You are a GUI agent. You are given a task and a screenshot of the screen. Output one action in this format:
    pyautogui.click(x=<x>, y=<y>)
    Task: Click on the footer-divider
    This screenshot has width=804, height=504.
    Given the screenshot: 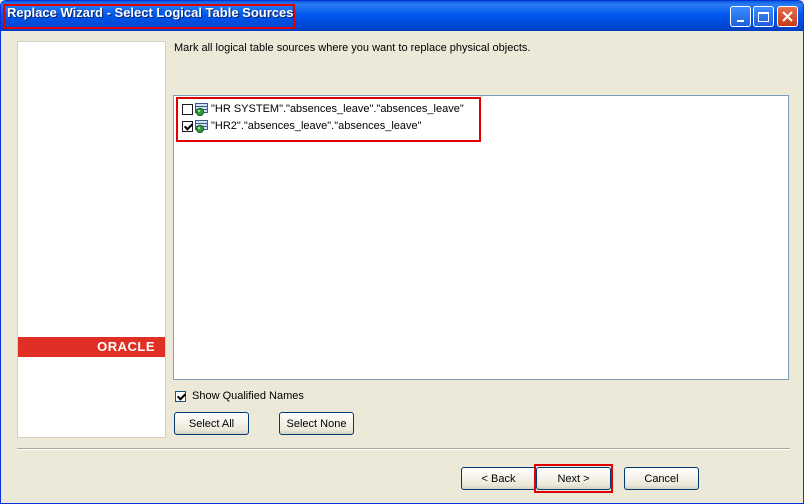 What is the action you would take?
    pyautogui.click(x=403, y=449)
    